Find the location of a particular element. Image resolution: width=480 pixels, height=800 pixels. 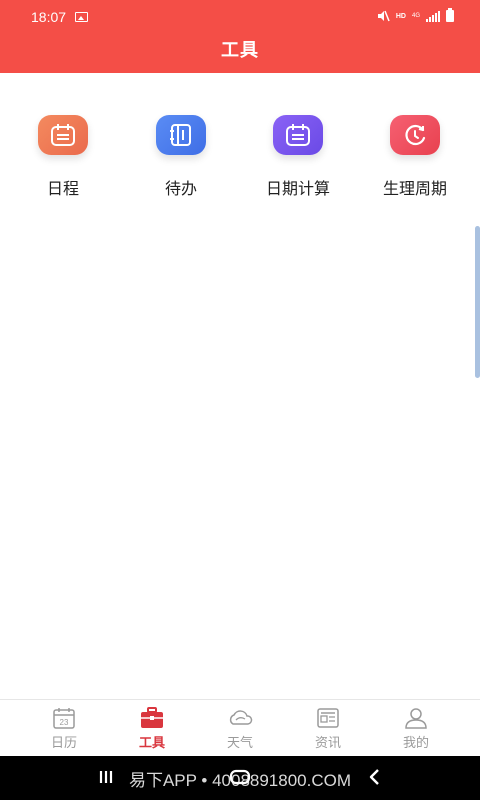

tab-label: 工具 is located at coordinates (151, 743).